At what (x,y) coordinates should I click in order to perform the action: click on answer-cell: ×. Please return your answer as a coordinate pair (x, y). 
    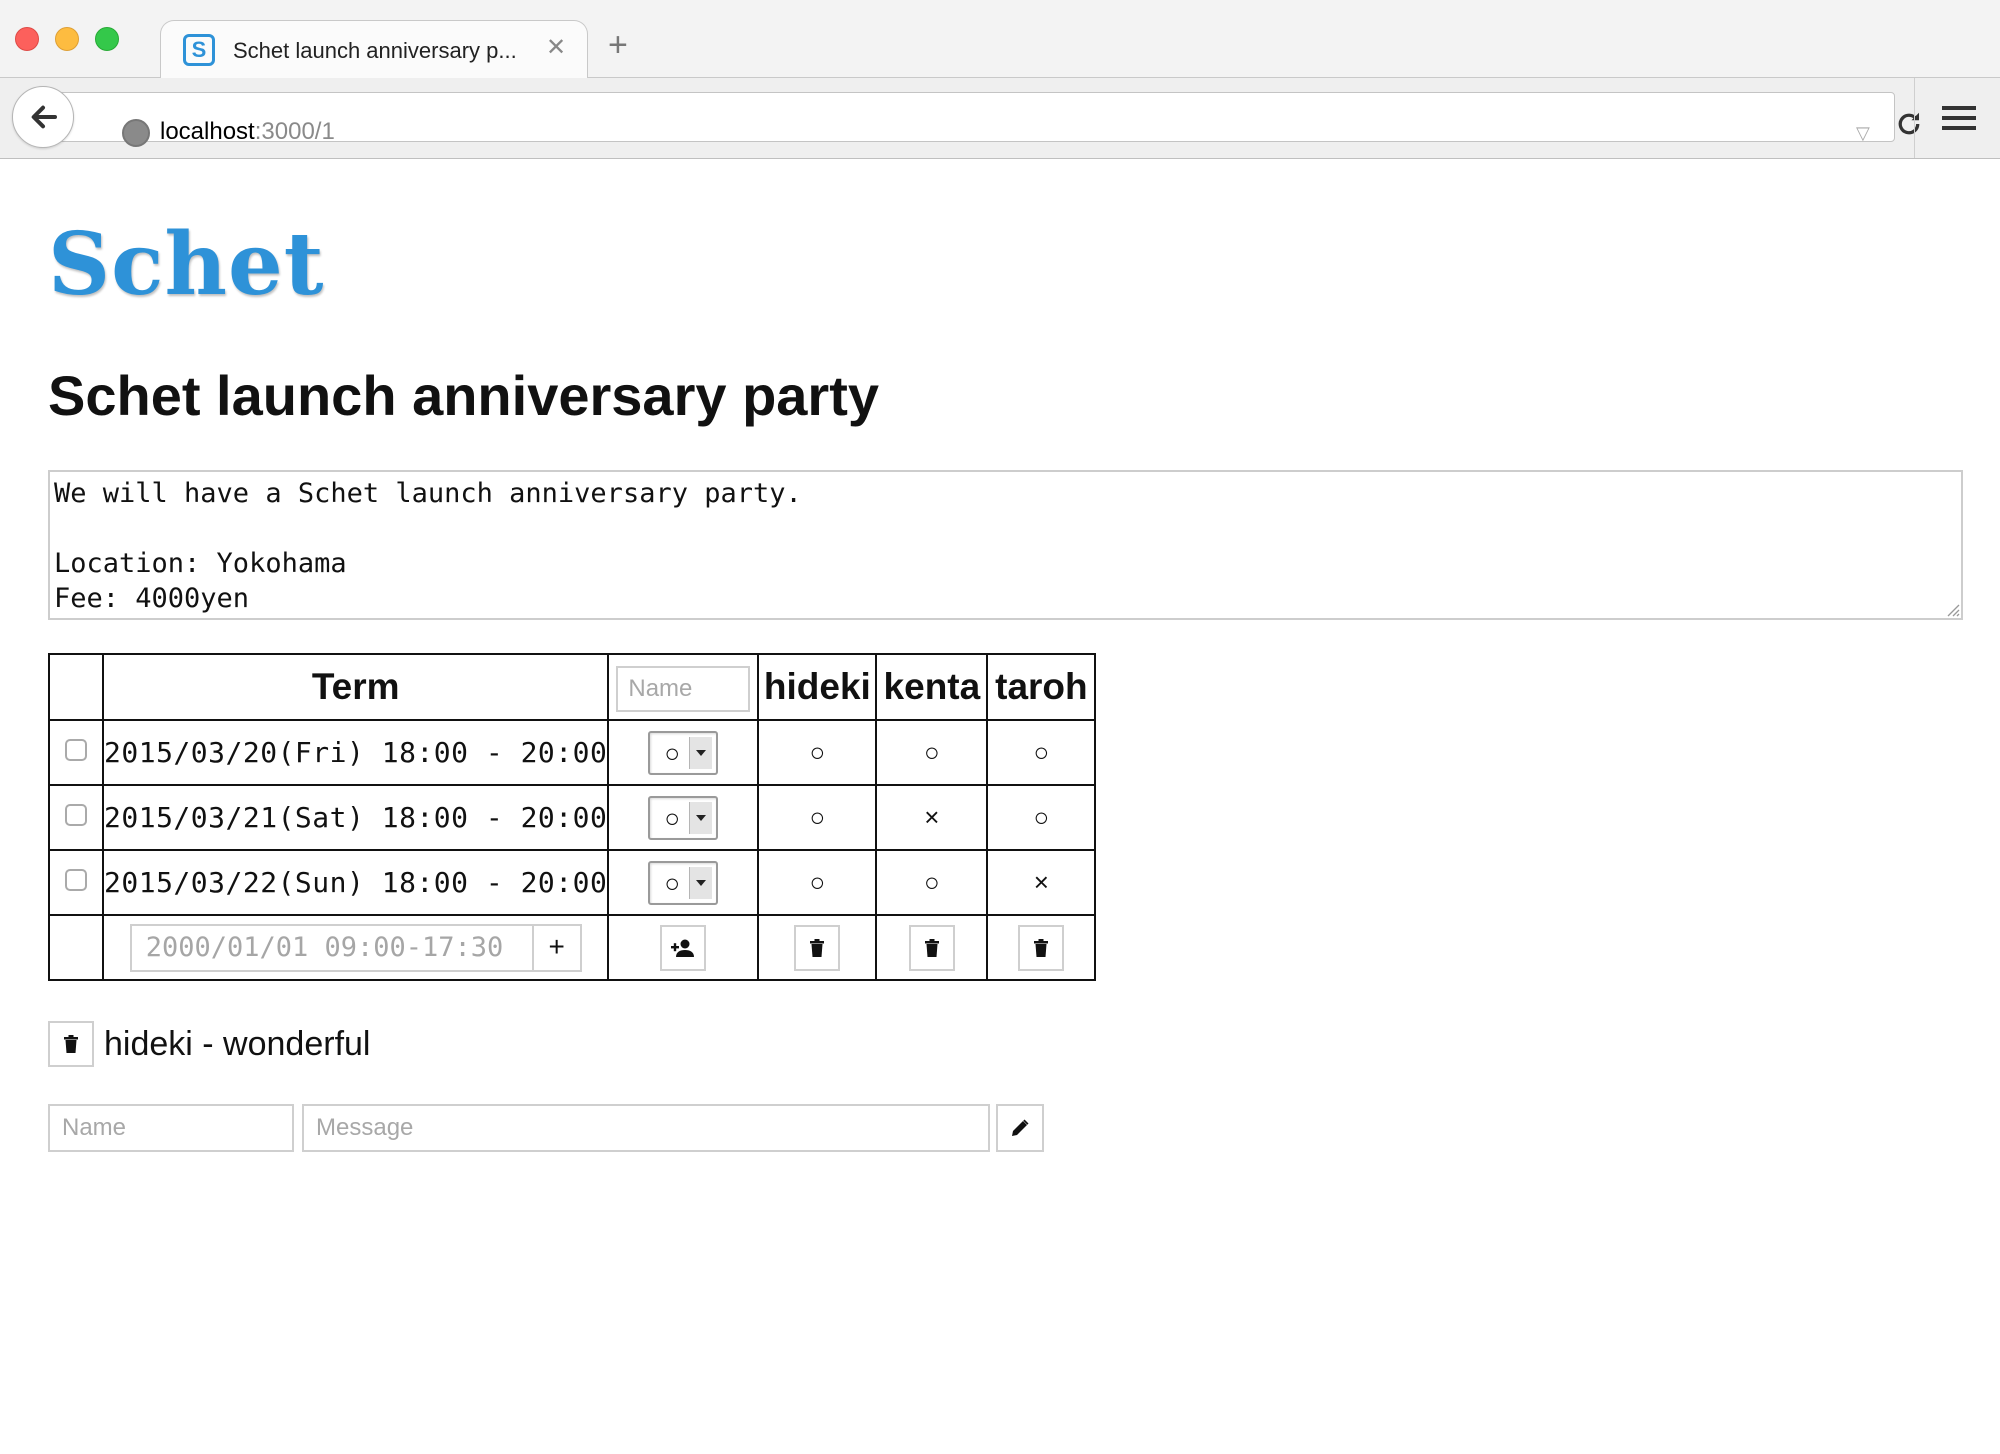
    Looking at the image, I should click on (1041, 882).